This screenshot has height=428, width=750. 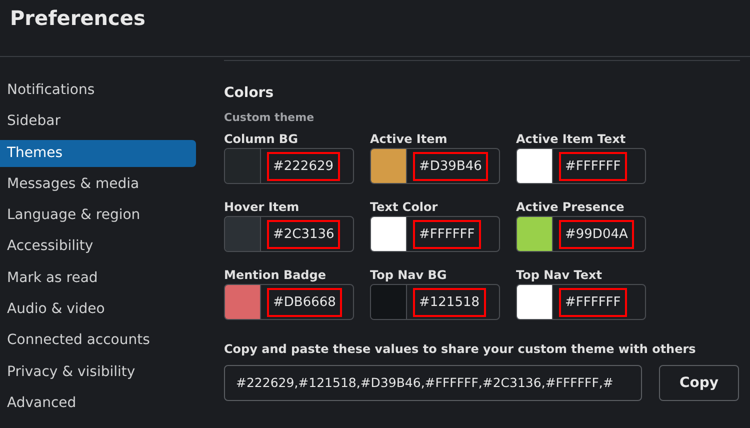 I want to click on sidebar-item: Privacy & visibility, so click(x=98, y=372).